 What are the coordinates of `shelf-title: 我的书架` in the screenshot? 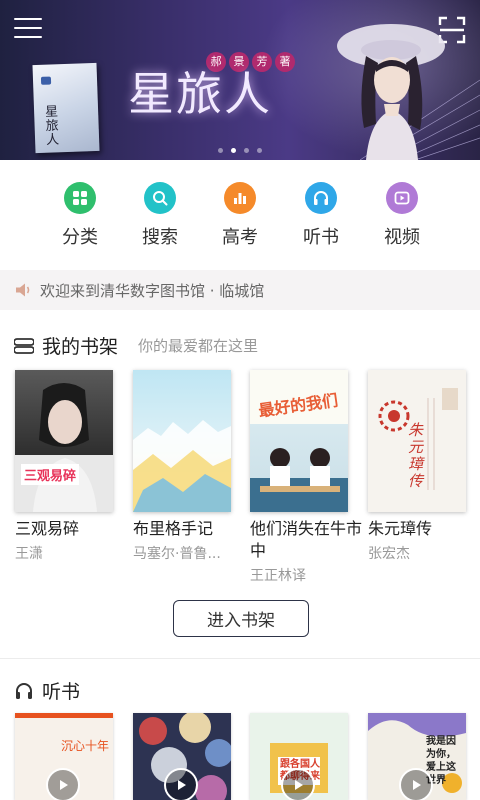 It's located at (80, 347).